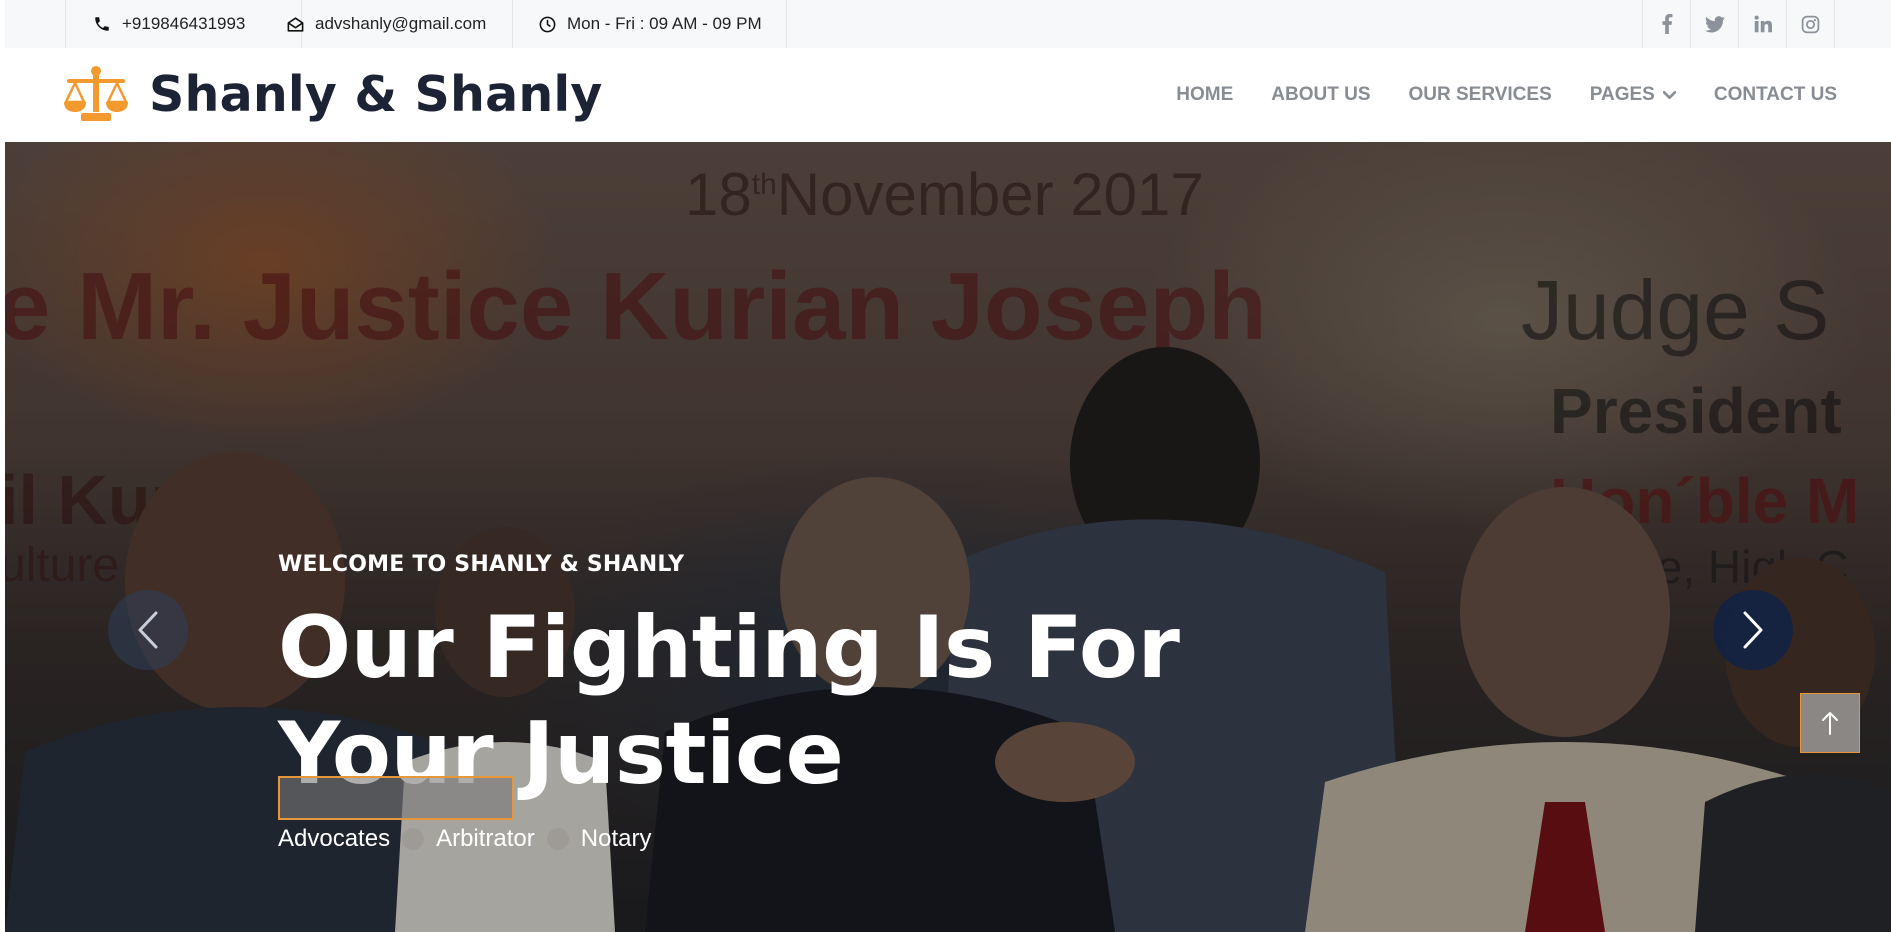 The height and width of the screenshot is (932, 1891). What do you see at coordinates (616, 838) in the screenshot?
I see `tag-notary: Notary` at bounding box center [616, 838].